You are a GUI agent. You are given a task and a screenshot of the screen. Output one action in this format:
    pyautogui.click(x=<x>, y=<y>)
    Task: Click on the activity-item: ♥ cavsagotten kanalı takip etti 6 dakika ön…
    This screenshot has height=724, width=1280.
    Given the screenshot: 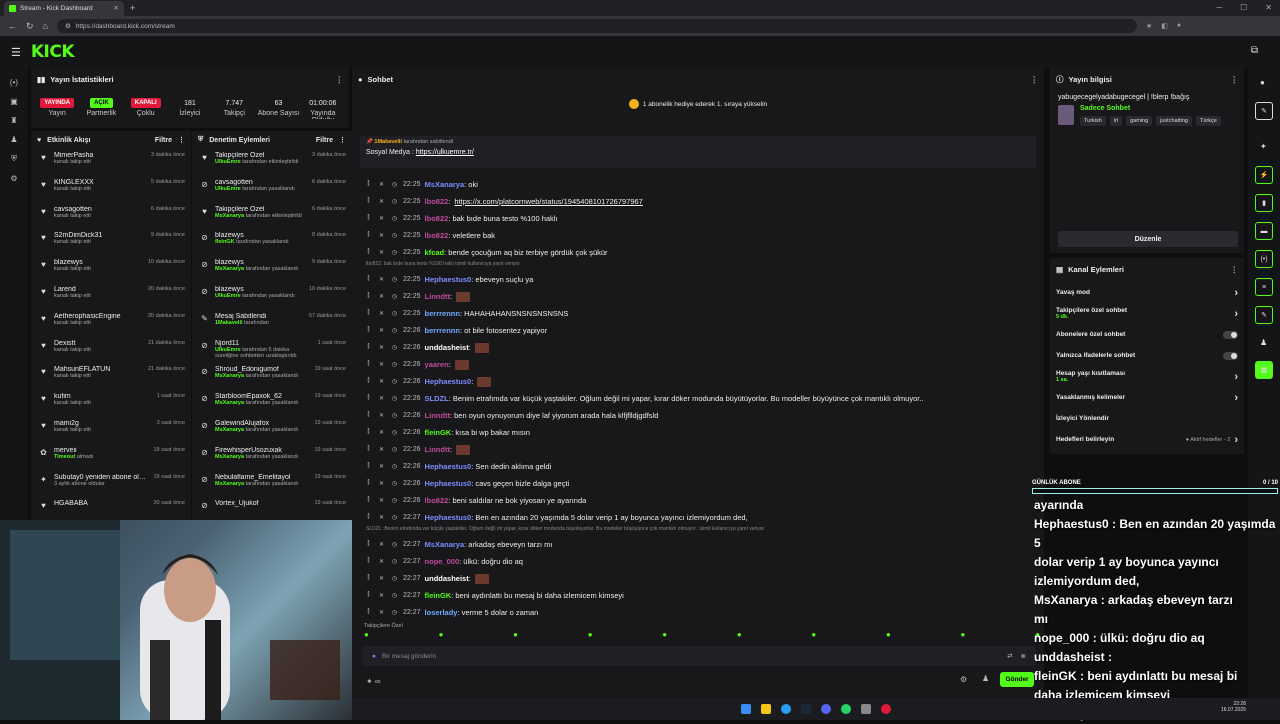 What is the action you would take?
    pyautogui.click(x=111, y=216)
    